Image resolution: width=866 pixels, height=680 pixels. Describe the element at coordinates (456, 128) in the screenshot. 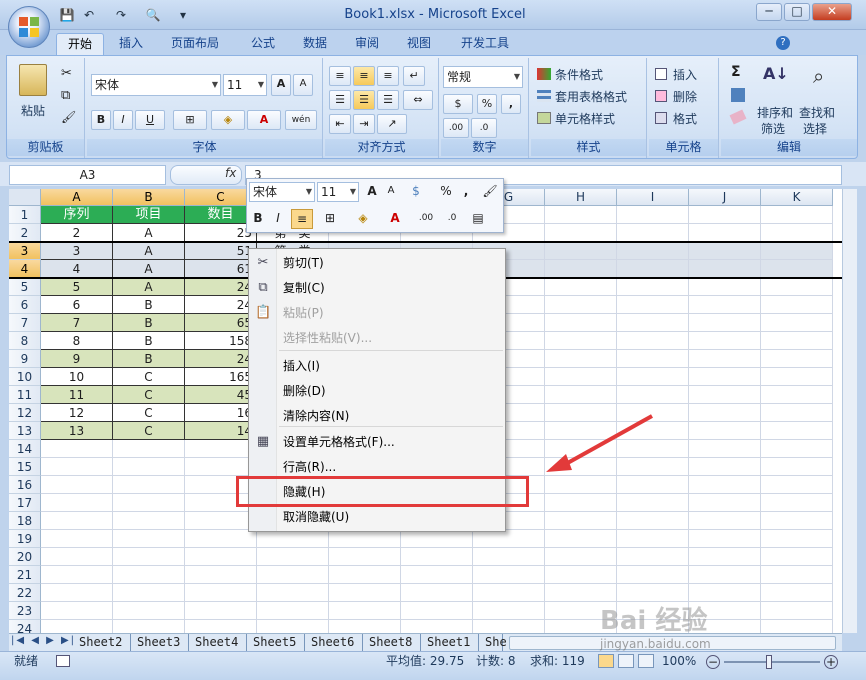

I see `increase-decimal-button: .00` at that location.